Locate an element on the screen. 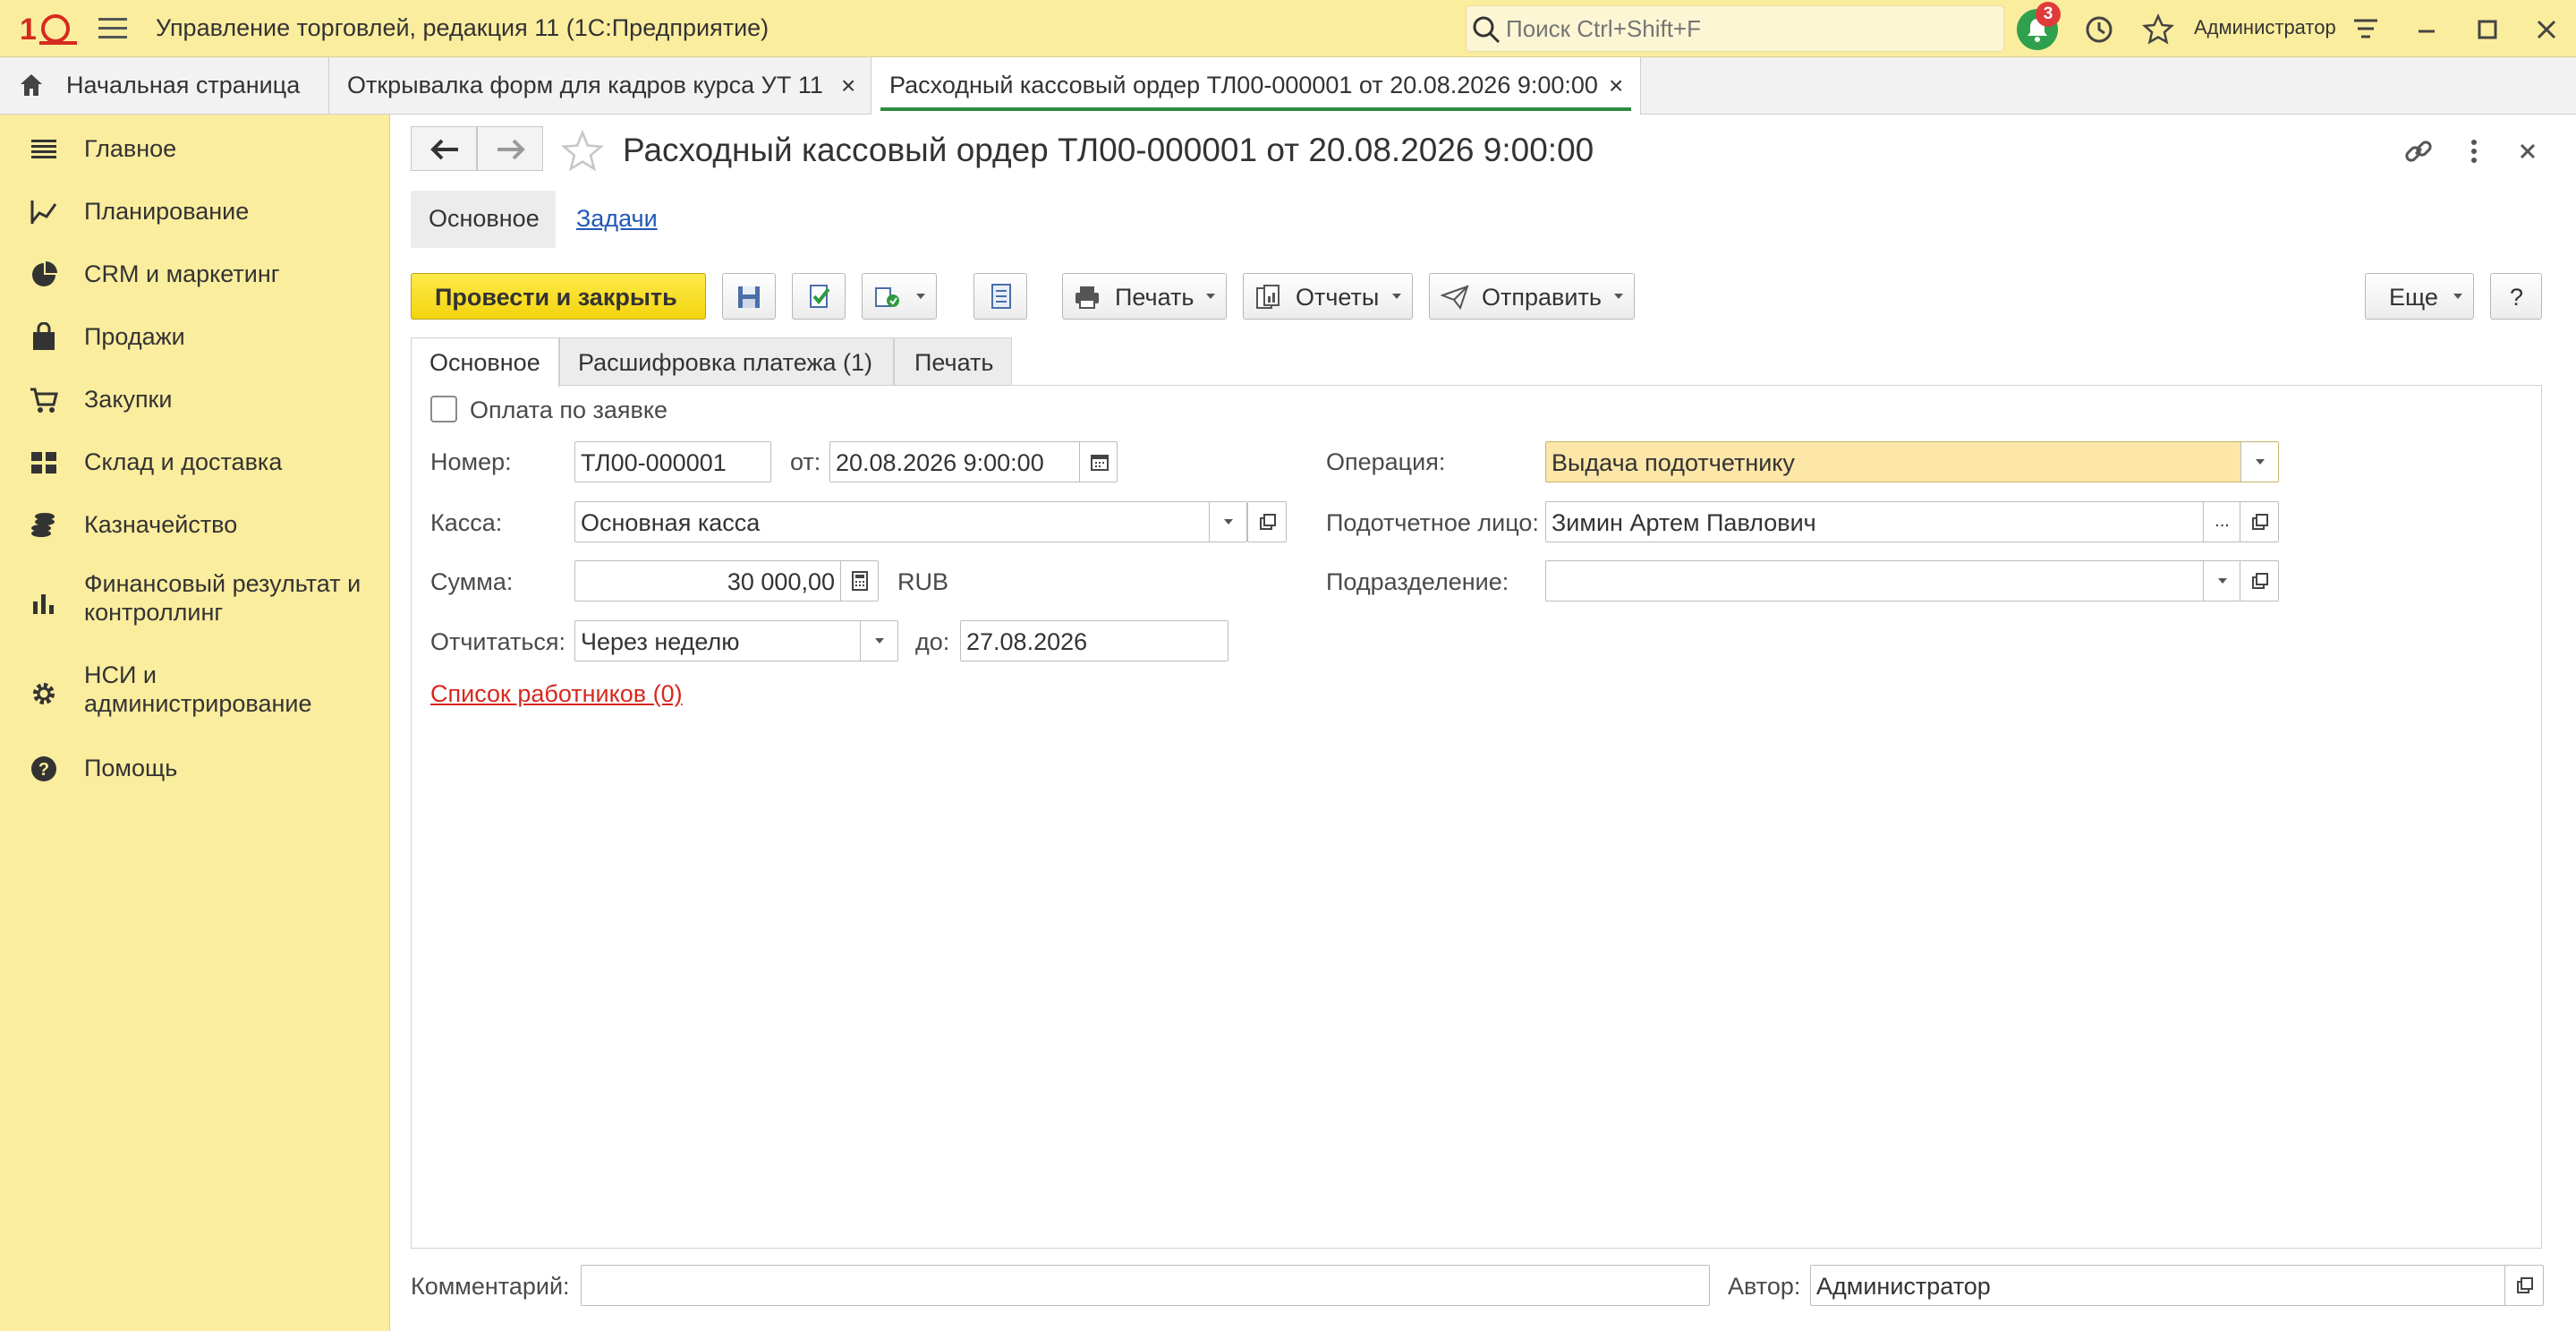 Image resolution: width=2576 pixels, height=1331 pixels. sidebar-item-label: CRM и маркетинг is located at coordinates (182, 273).